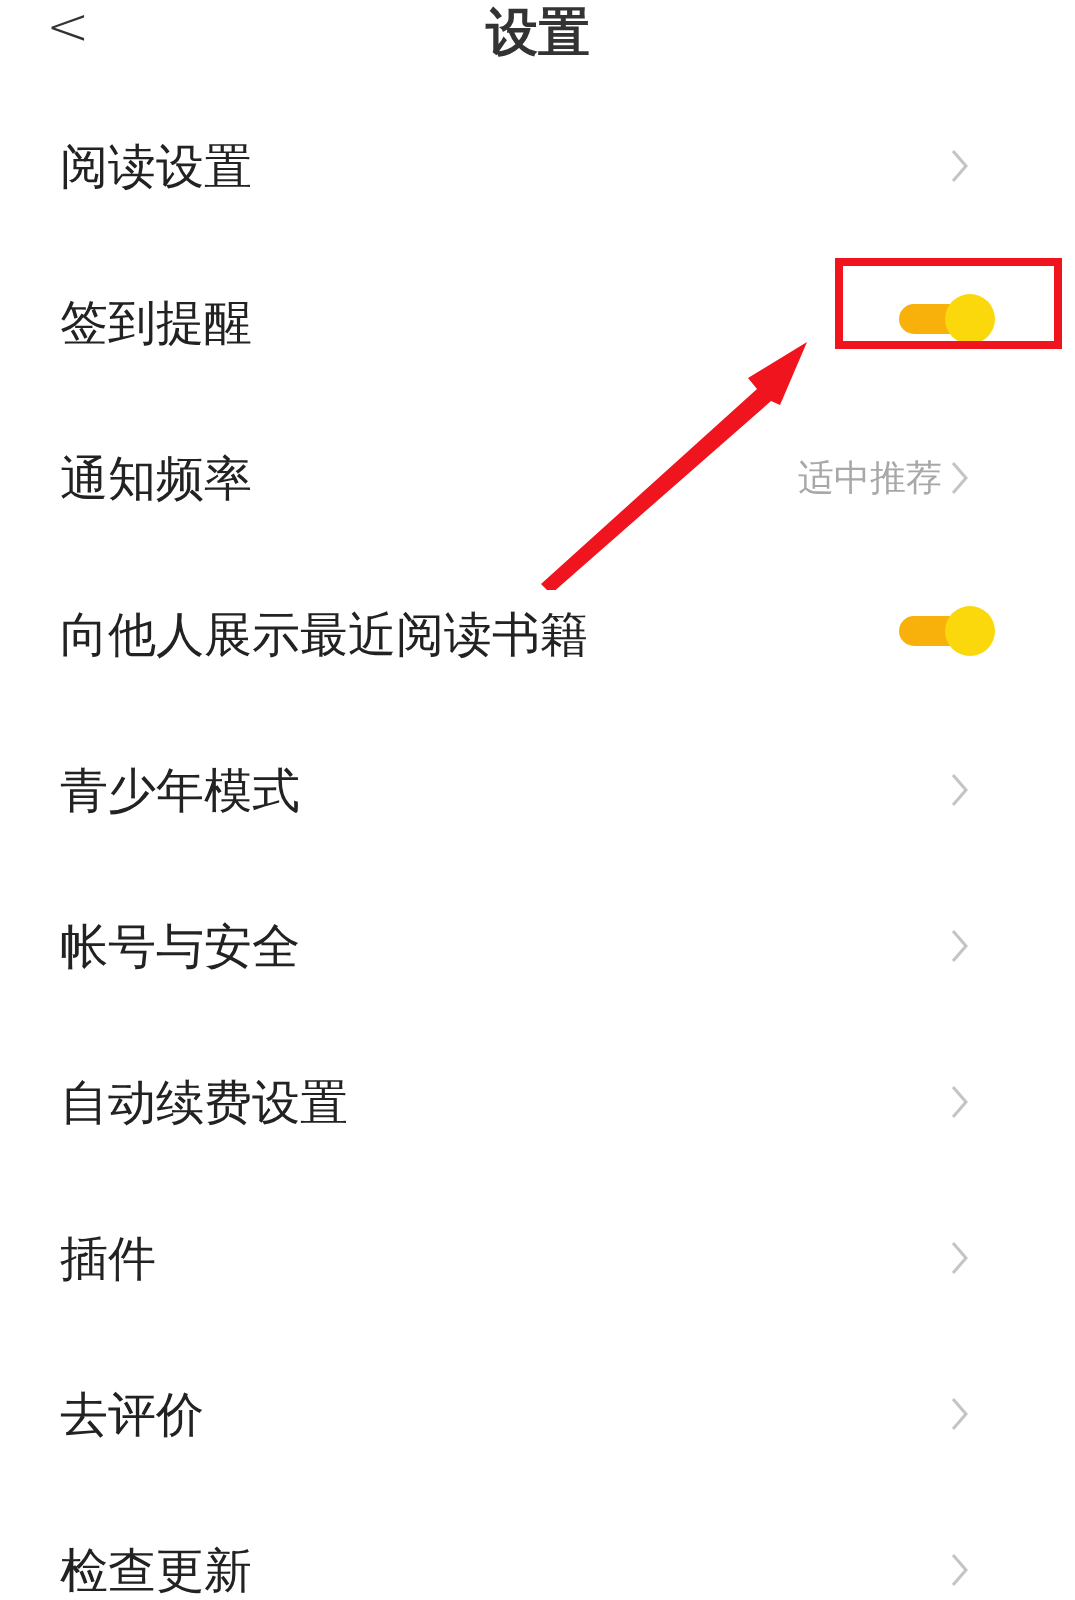 Image resolution: width=1075 pixels, height=1600 pixels. Describe the element at coordinates (537, 478) in the screenshot. I see `settings-row: 通知频率 适中推荐` at that location.